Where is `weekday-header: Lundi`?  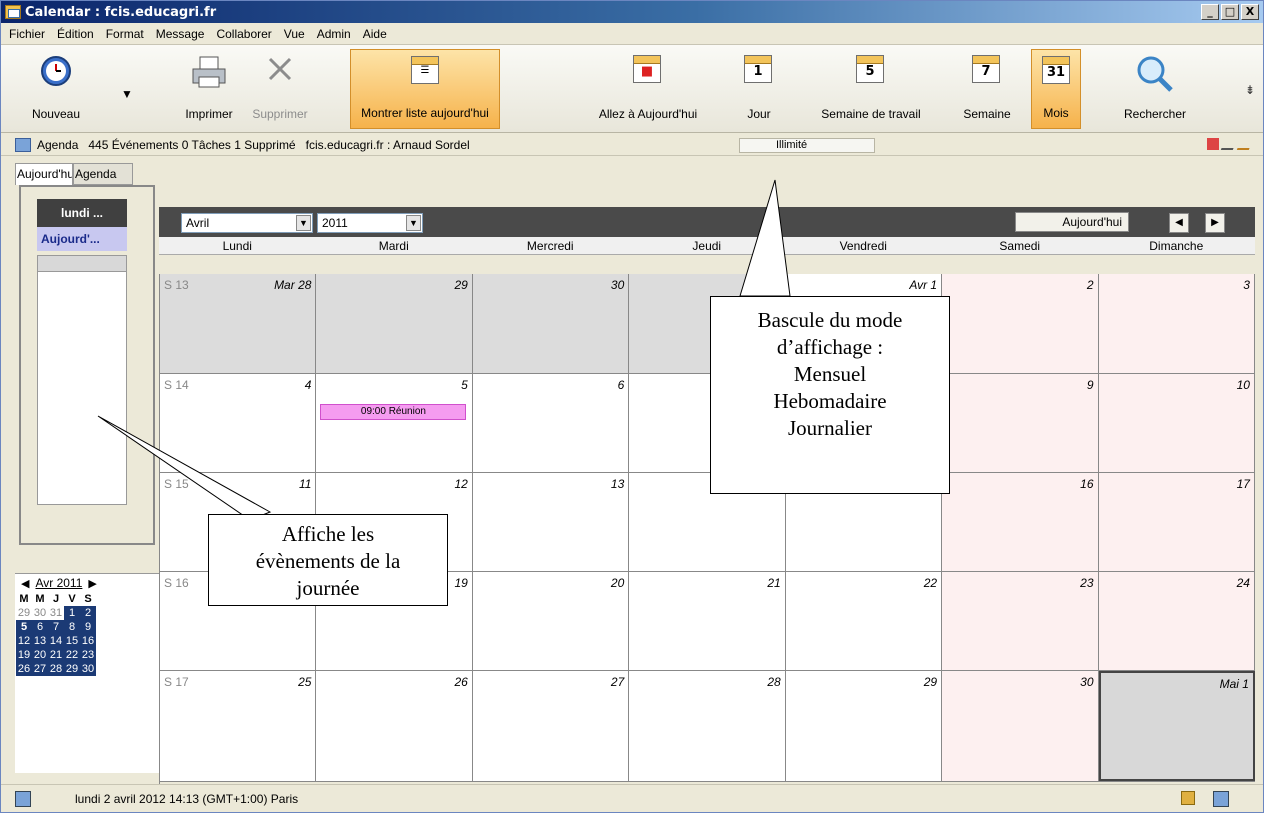 weekday-header: Lundi is located at coordinates (237, 246).